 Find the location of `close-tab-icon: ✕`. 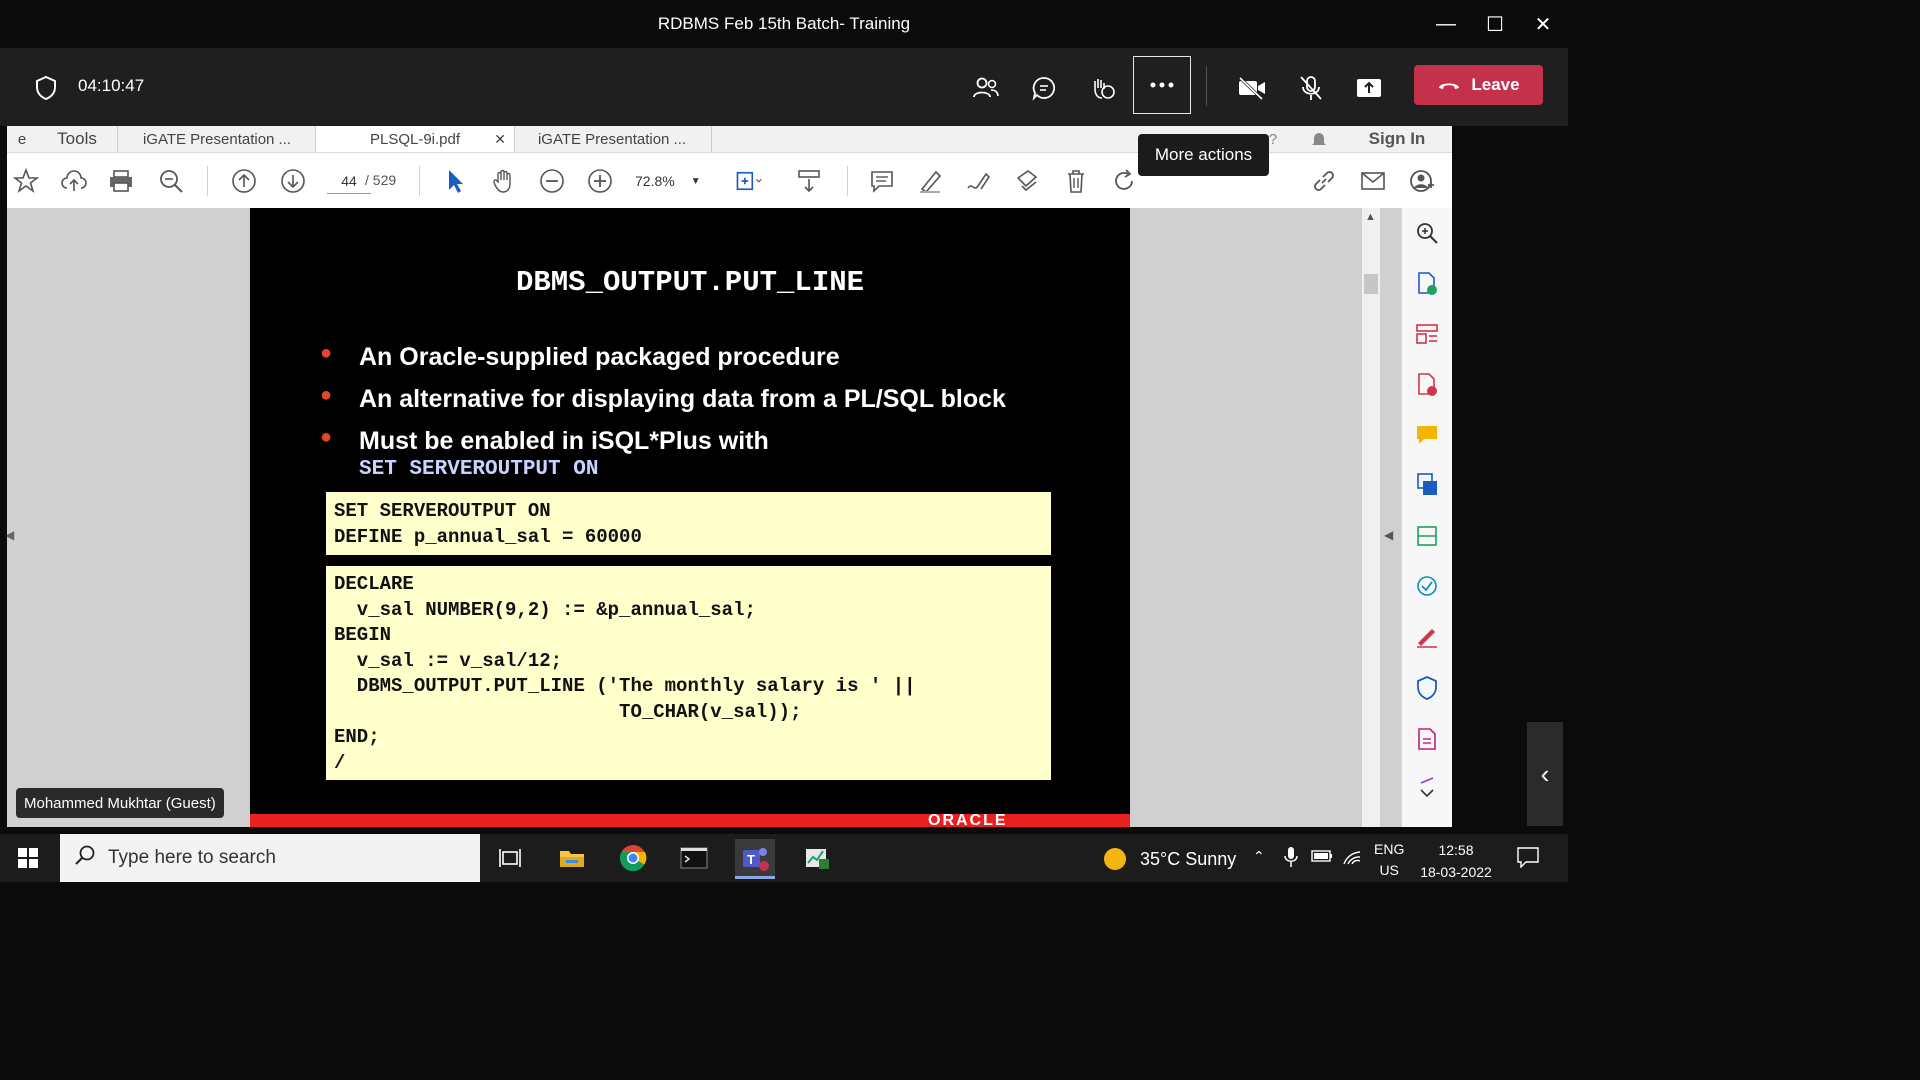

close-tab-icon: ✕ is located at coordinates (500, 139).